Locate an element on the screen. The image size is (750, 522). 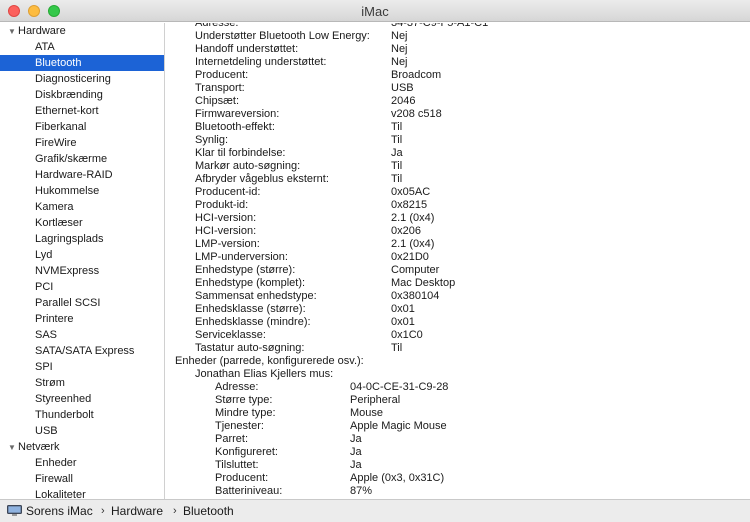
detail-key: Parret: is located at coordinates (232, 439).